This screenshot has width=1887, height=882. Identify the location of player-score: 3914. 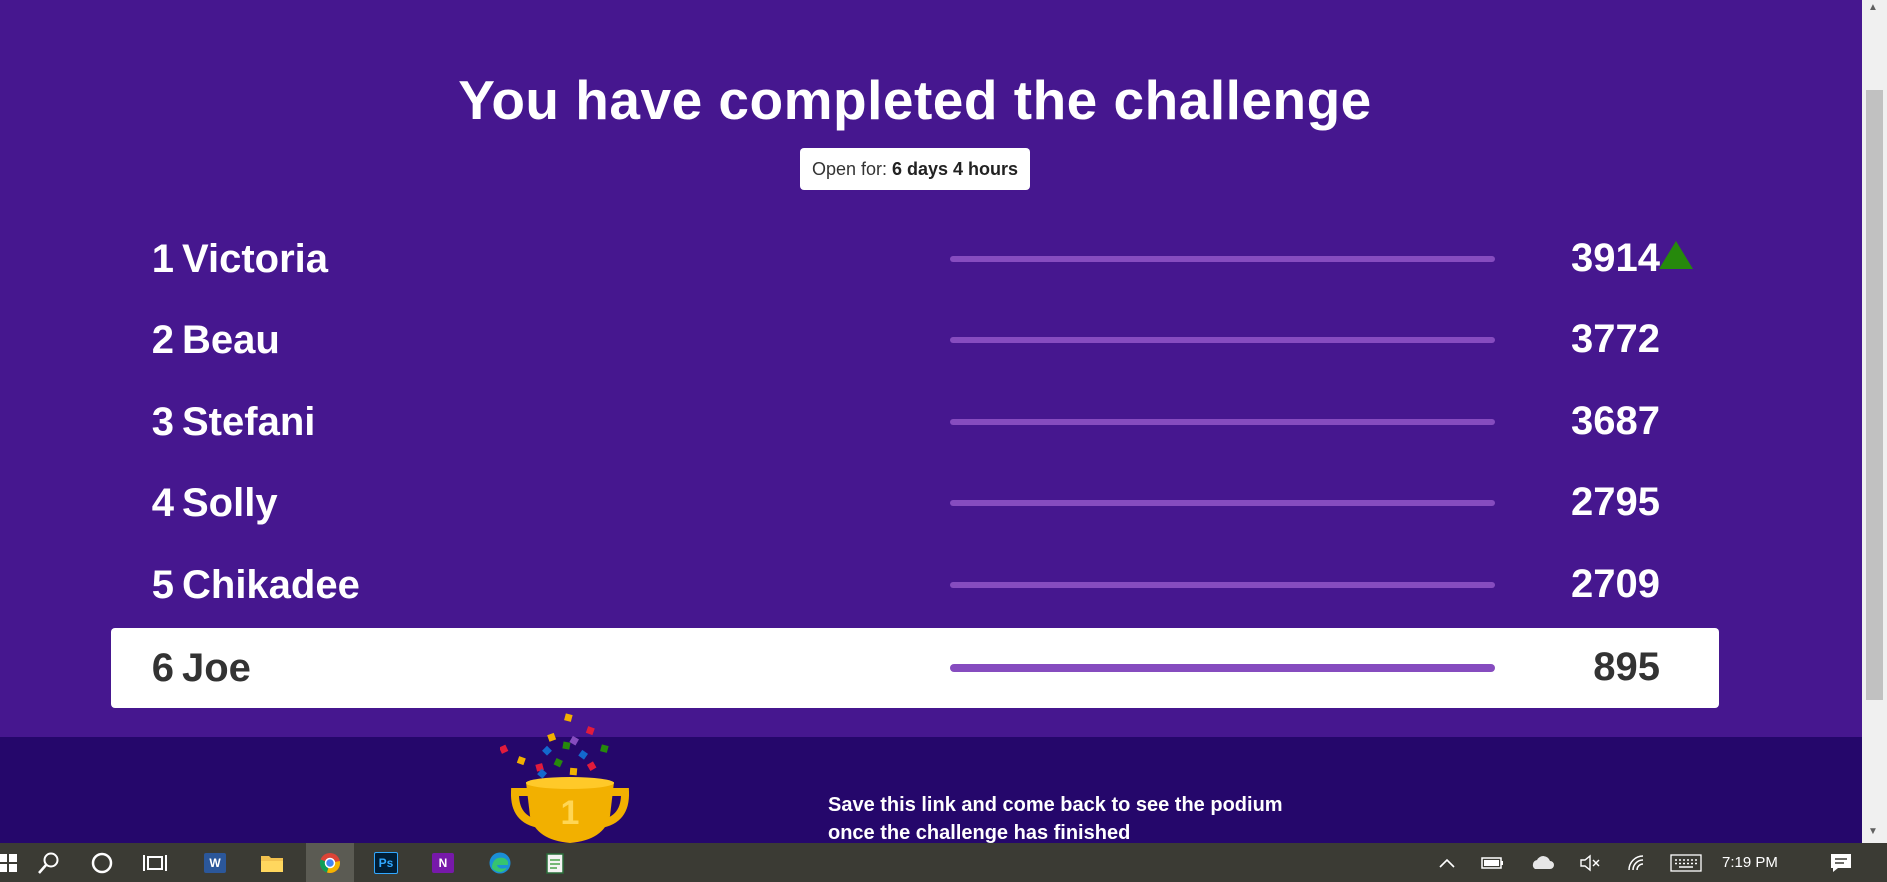
(1615, 258).